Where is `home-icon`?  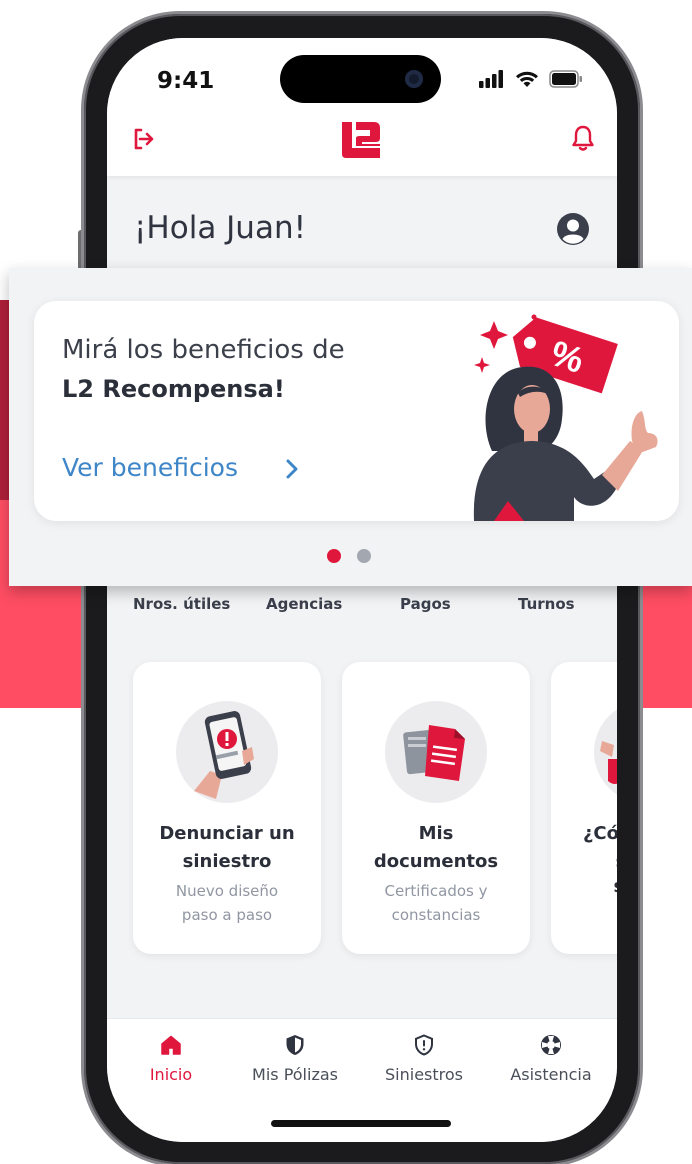 home-icon is located at coordinates (171, 1045).